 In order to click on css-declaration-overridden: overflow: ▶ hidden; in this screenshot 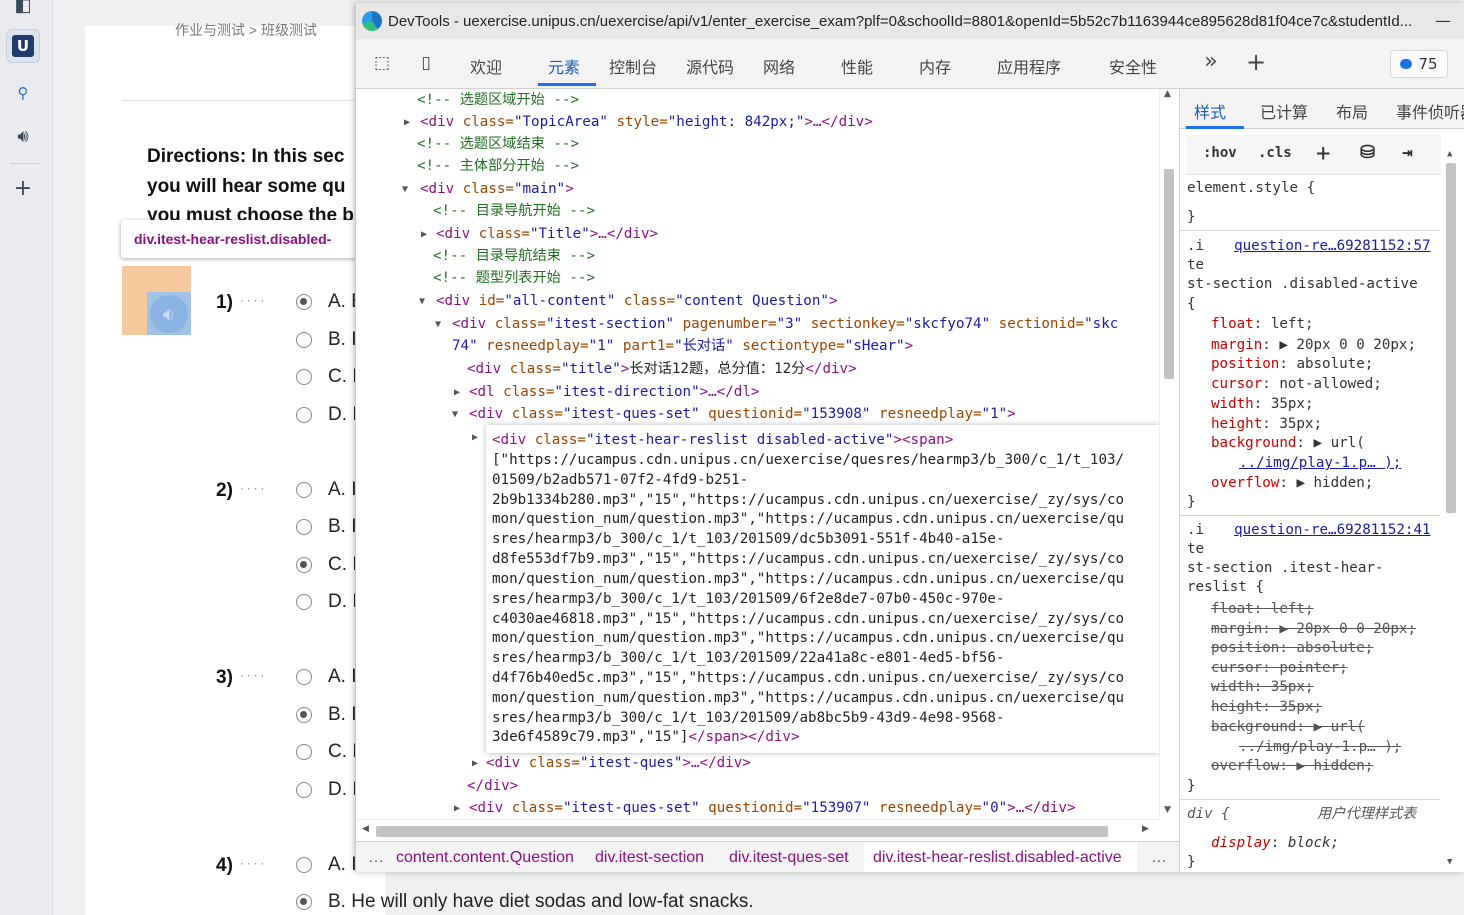, I will do `click(1292, 766)`.